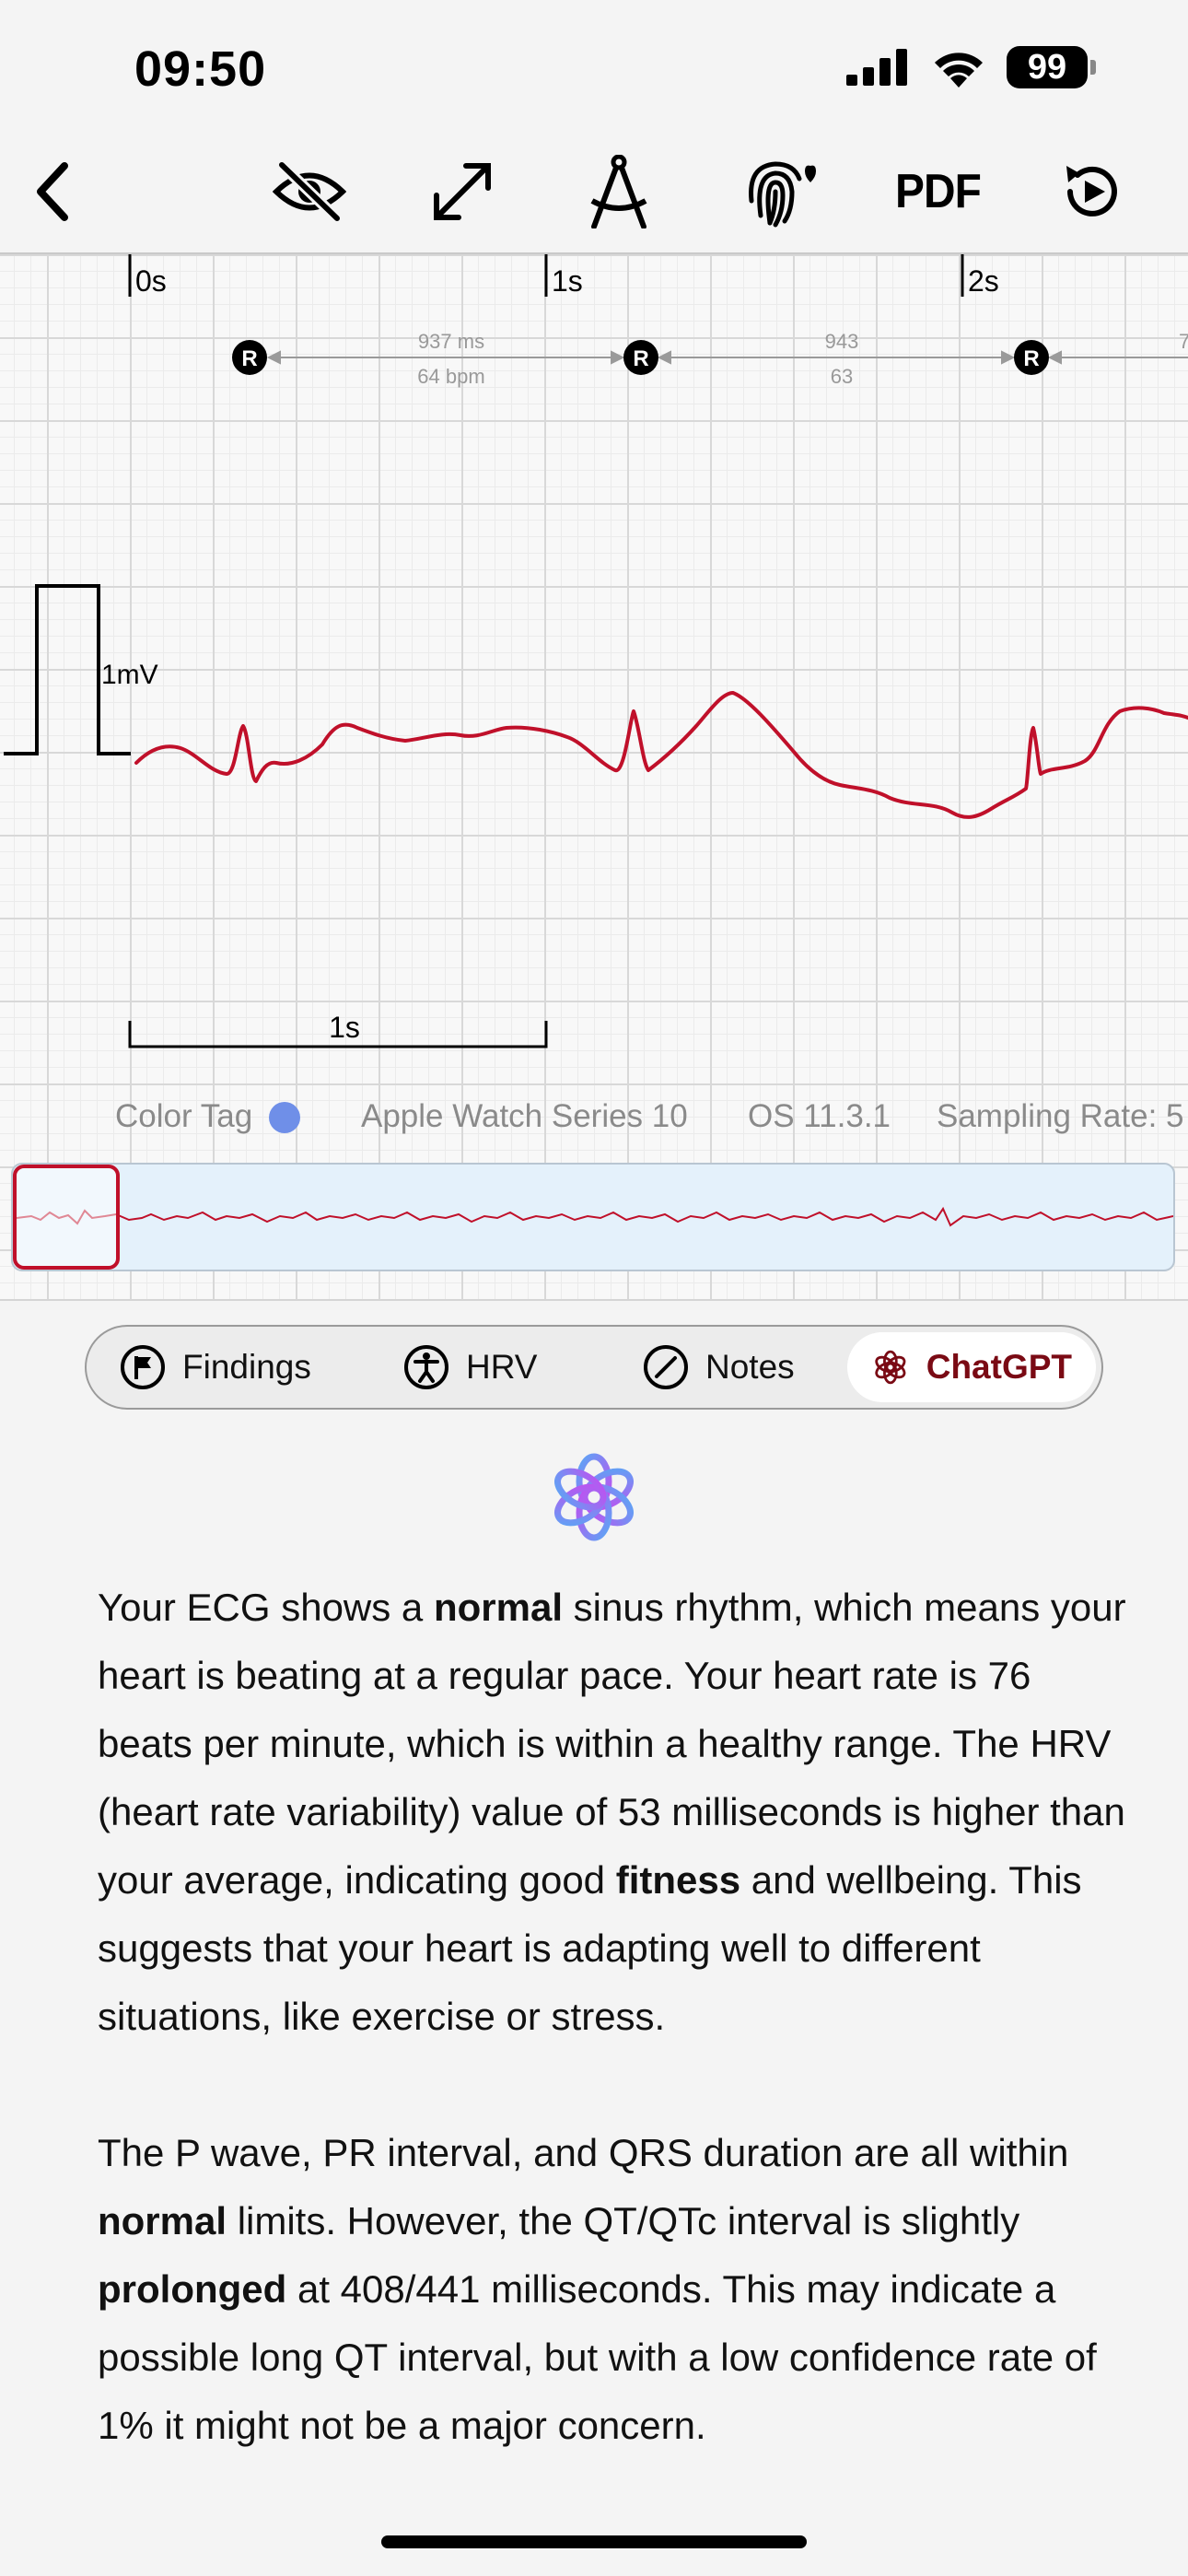 Image resolution: width=1188 pixels, height=2576 pixels. I want to click on back-button, so click(51, 191).